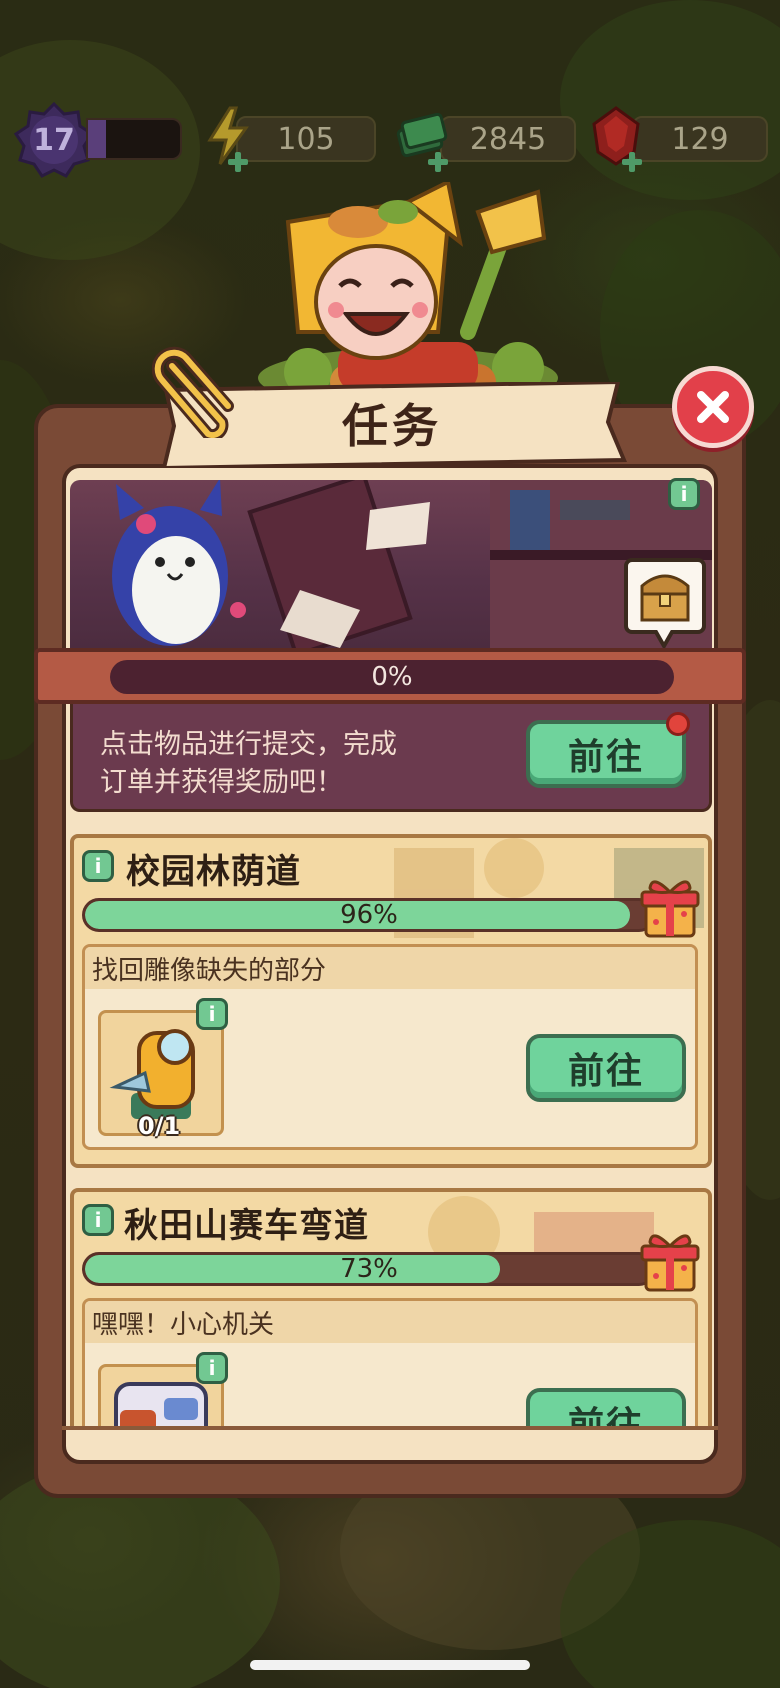 Image resolution: width=780 pixels, height=1688 pixels. I want to click on energy-value: 105, so click(306, 139).